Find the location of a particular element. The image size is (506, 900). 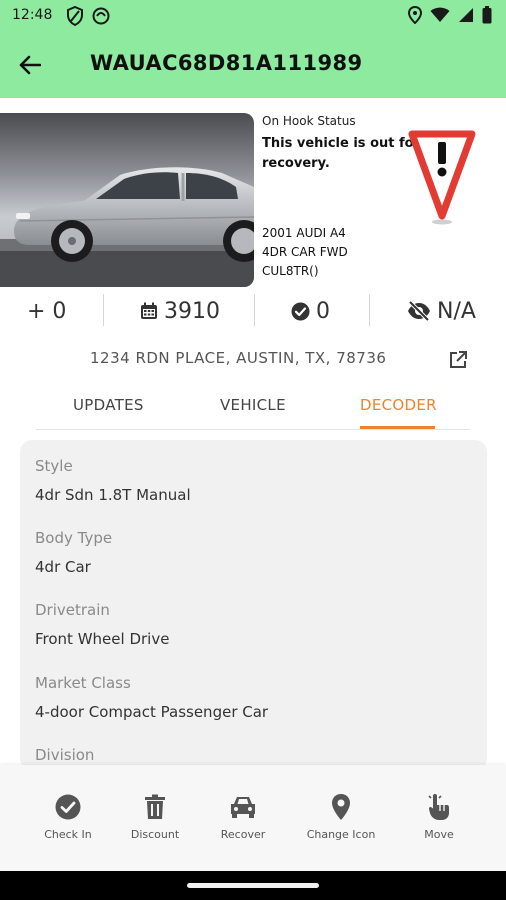

move-button: Move is located at coordinates (439, 817).